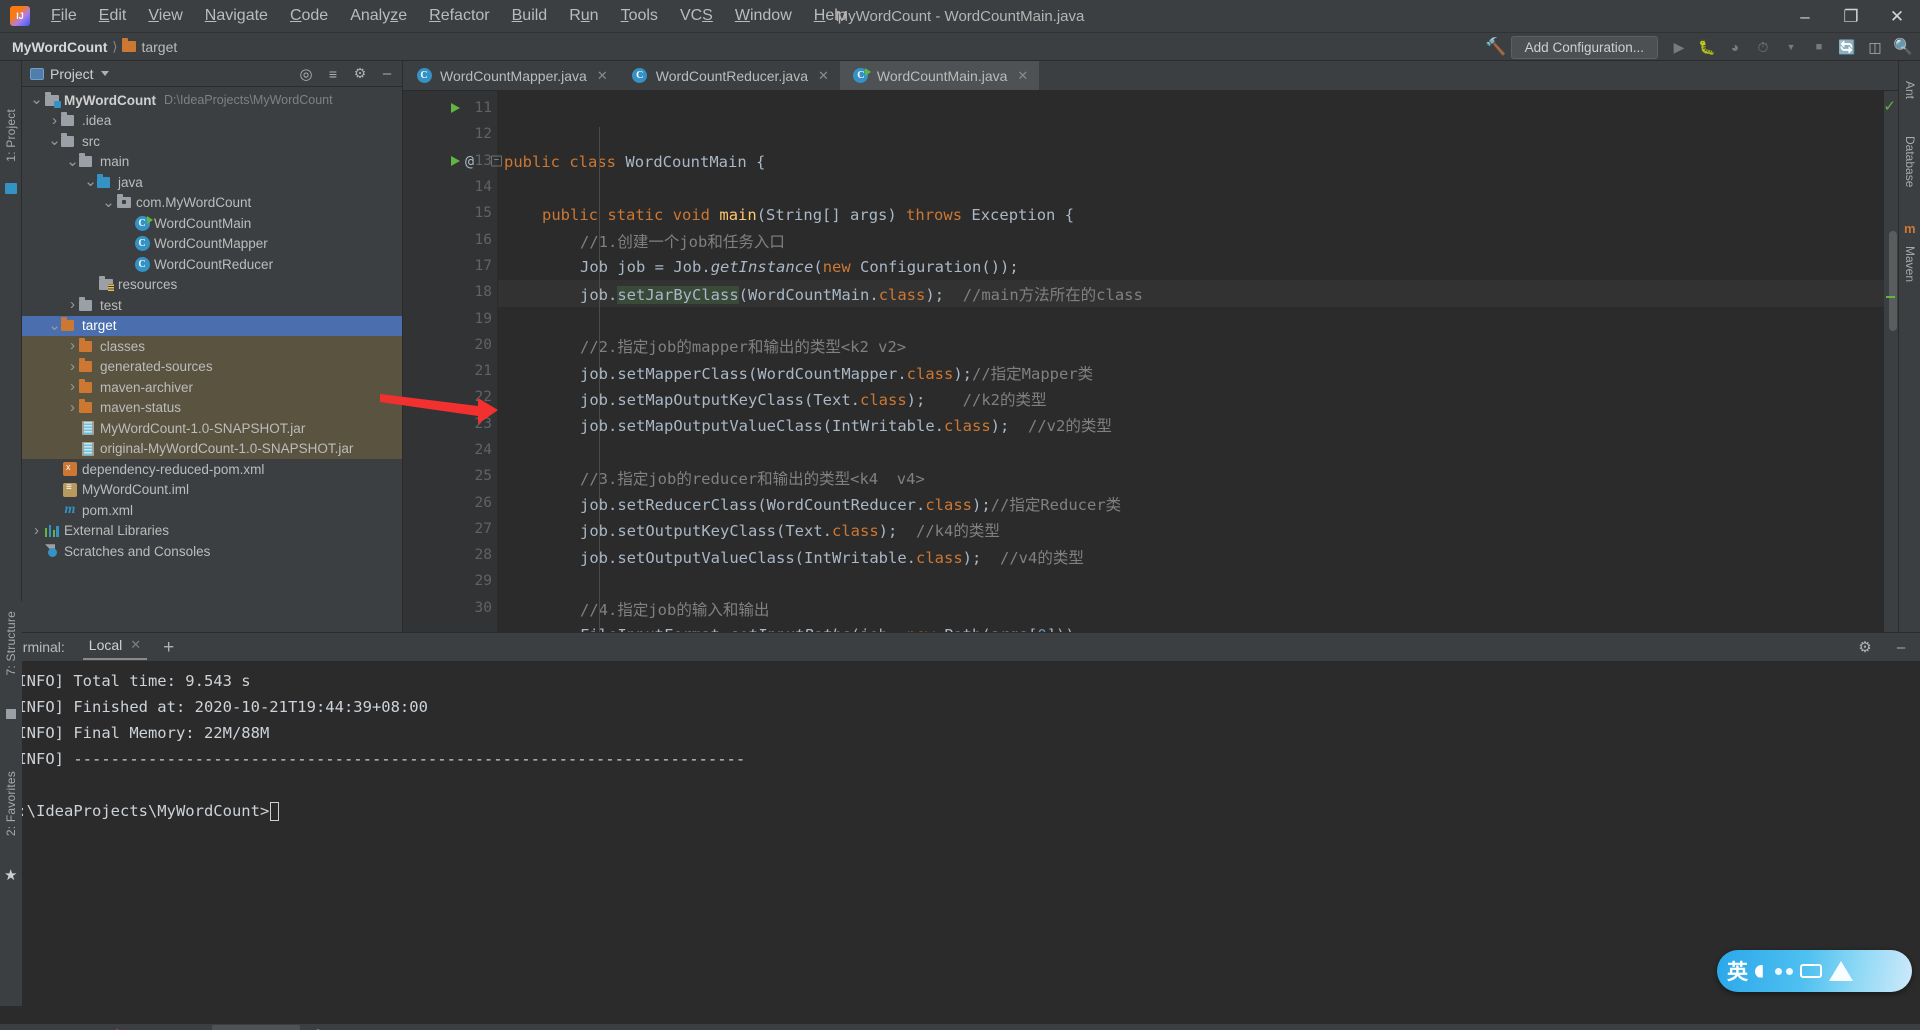 This screenshot has width=1920, height=1030. What do you see at coordinates (1191, 162) in the screenshot?
I see `code-line-11: public class WordCountMain {` at bounding box center [1191, 162].